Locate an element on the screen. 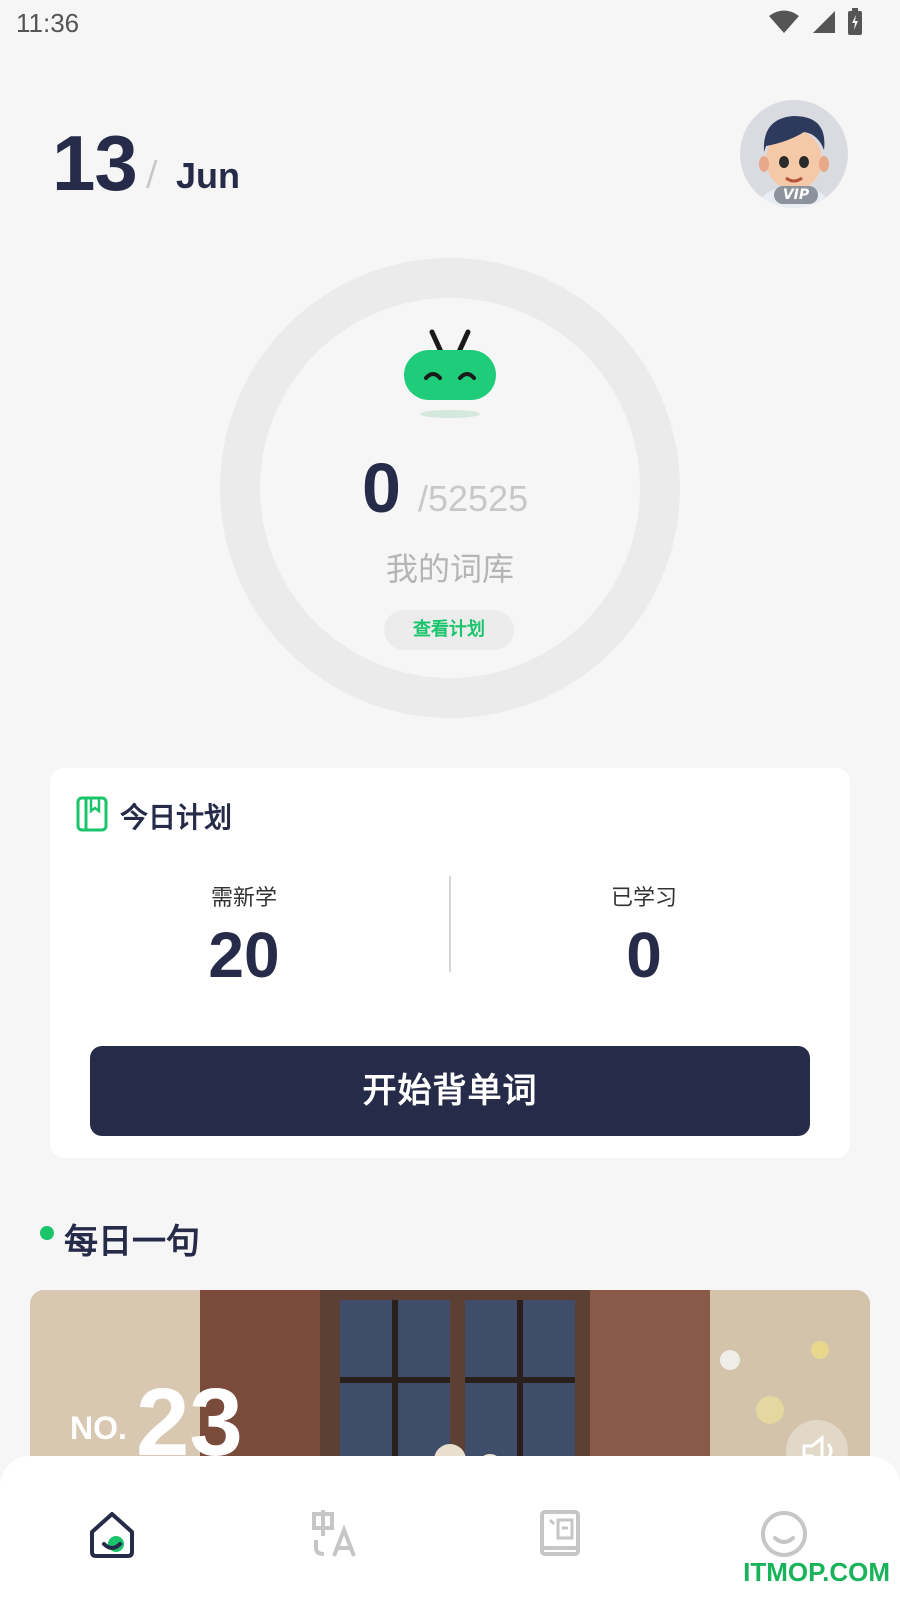 This screenshot has width=900, height=1600. section-dot is located at coordinates (47, 1233).